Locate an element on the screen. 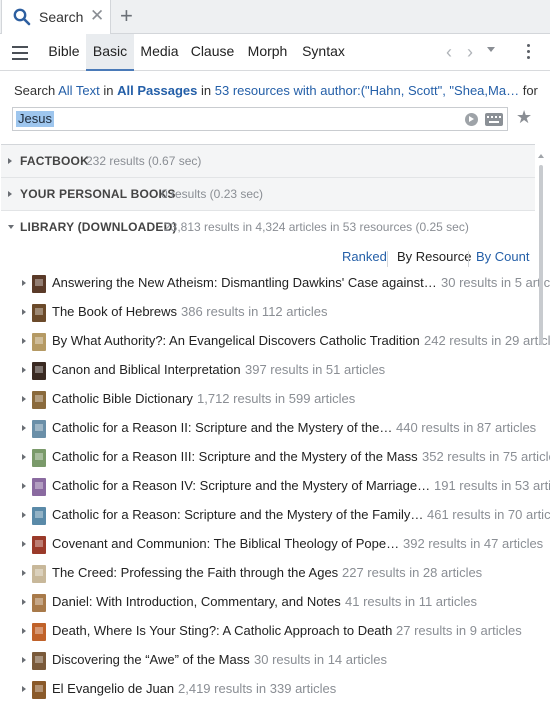 The image size is (550, 708). close-icon: ✕ is located at coordinates (97, 16).